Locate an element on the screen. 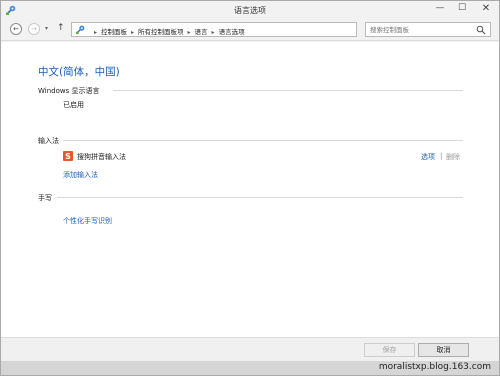 The height and width of the screenshot is (376, 500). breadcrumb: ▸ 控制面板 ▸ 所有控制面板项 ▸ 语言 ▸ 语言选项 is located at coordinates (167, 31).